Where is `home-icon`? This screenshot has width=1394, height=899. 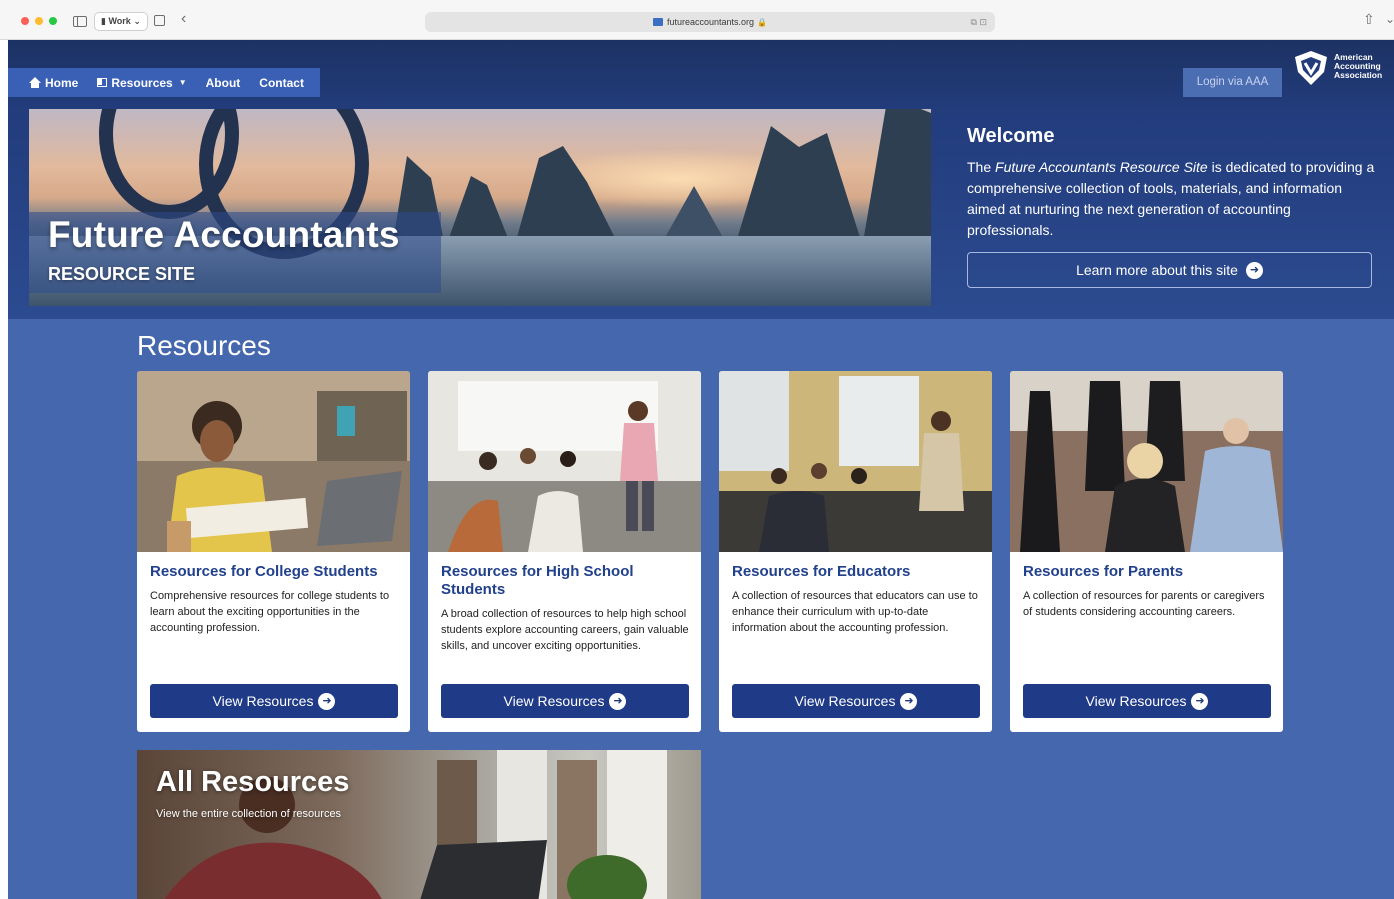
home-icon is located at coordinates (35, 82).